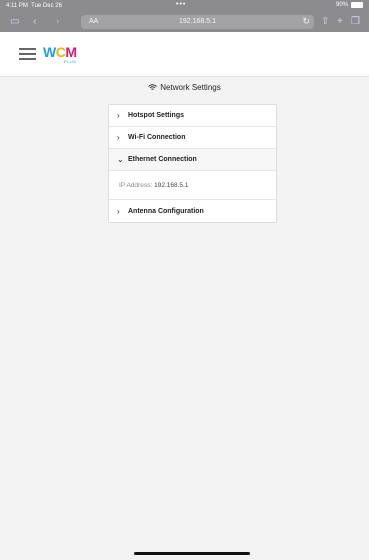 This screenshot has width=369, height=560. What do you see at coordinates (162, 159) in the screenshot?
I see `section-label: Ethernet Connection` at bounding box center [162, 159].